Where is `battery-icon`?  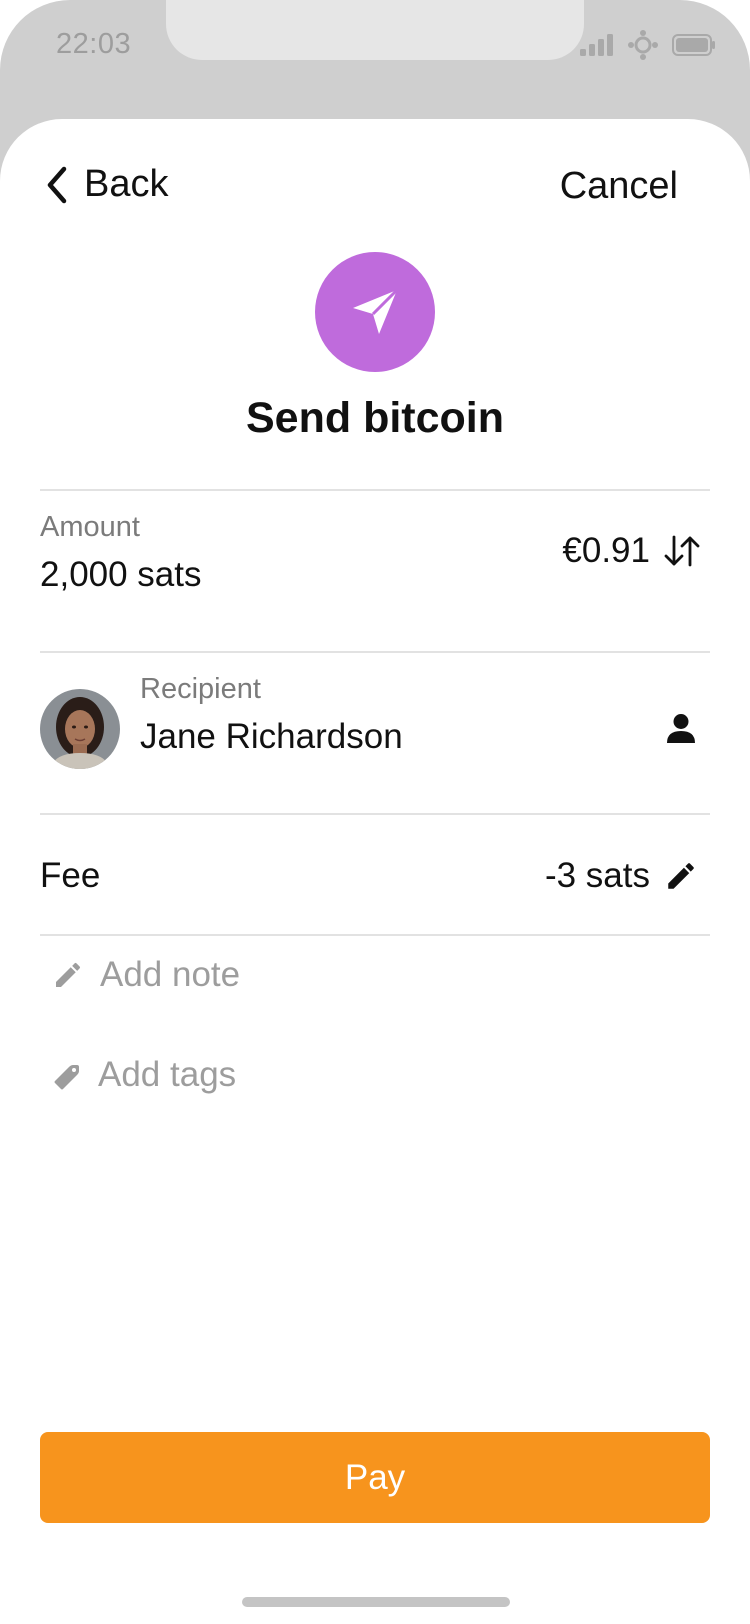 battery-icon is located at coordinates (693, 45).